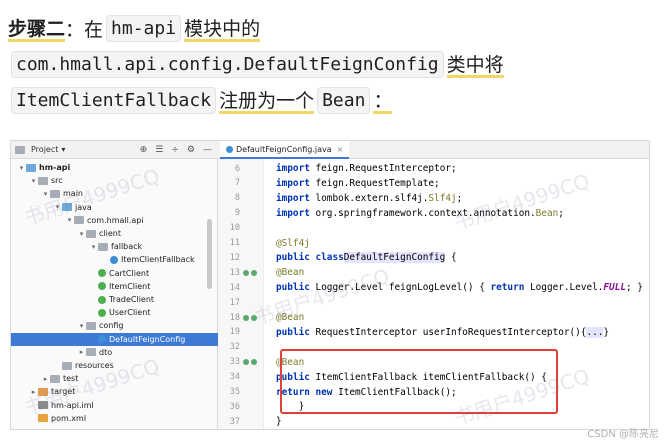 The width and height of the screenshot is (669, 444). Describe the element at coordinates (144, 28) in the screenshot. I see `code-module-name: hm-api` at that location.